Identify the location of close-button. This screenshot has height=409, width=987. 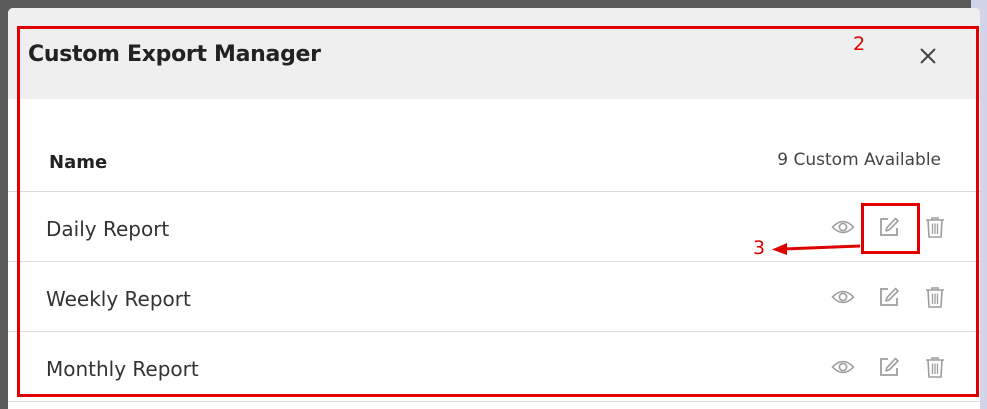
(928, 56).